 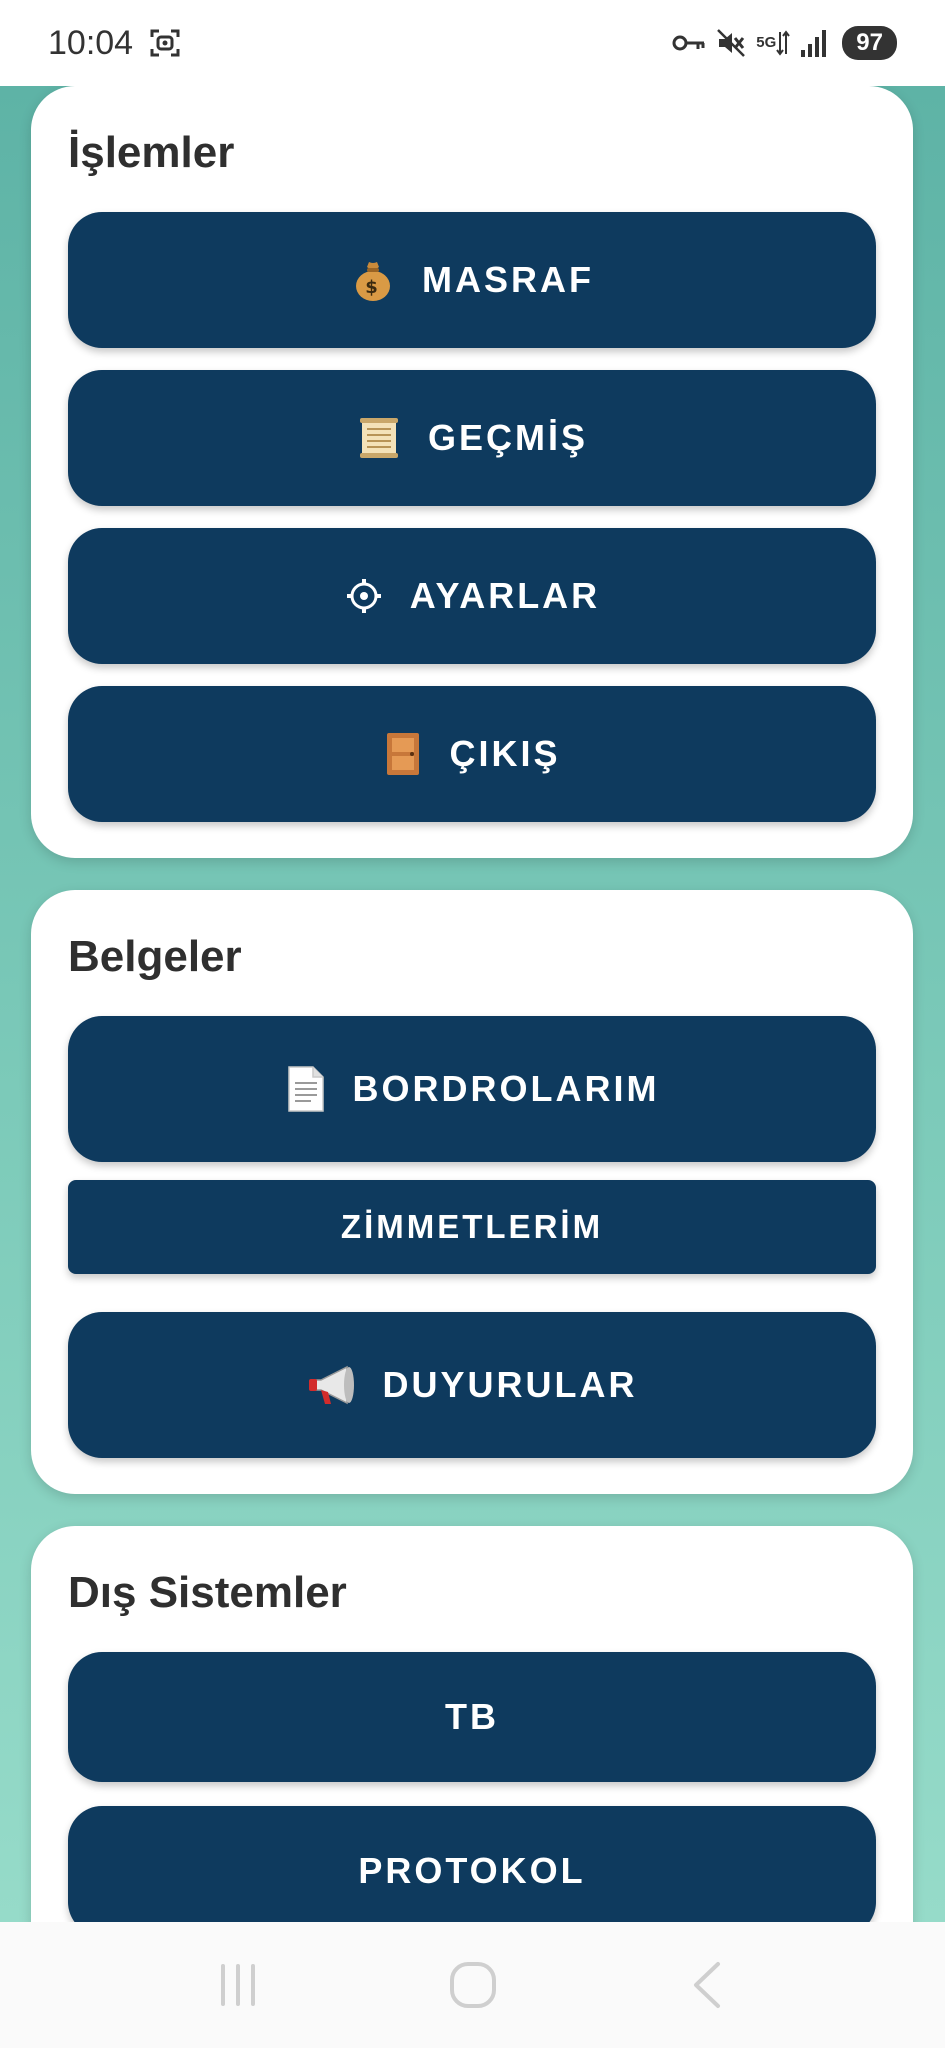 I want to click on mobile-data-icon: 5G, so click(x=773, y=43).